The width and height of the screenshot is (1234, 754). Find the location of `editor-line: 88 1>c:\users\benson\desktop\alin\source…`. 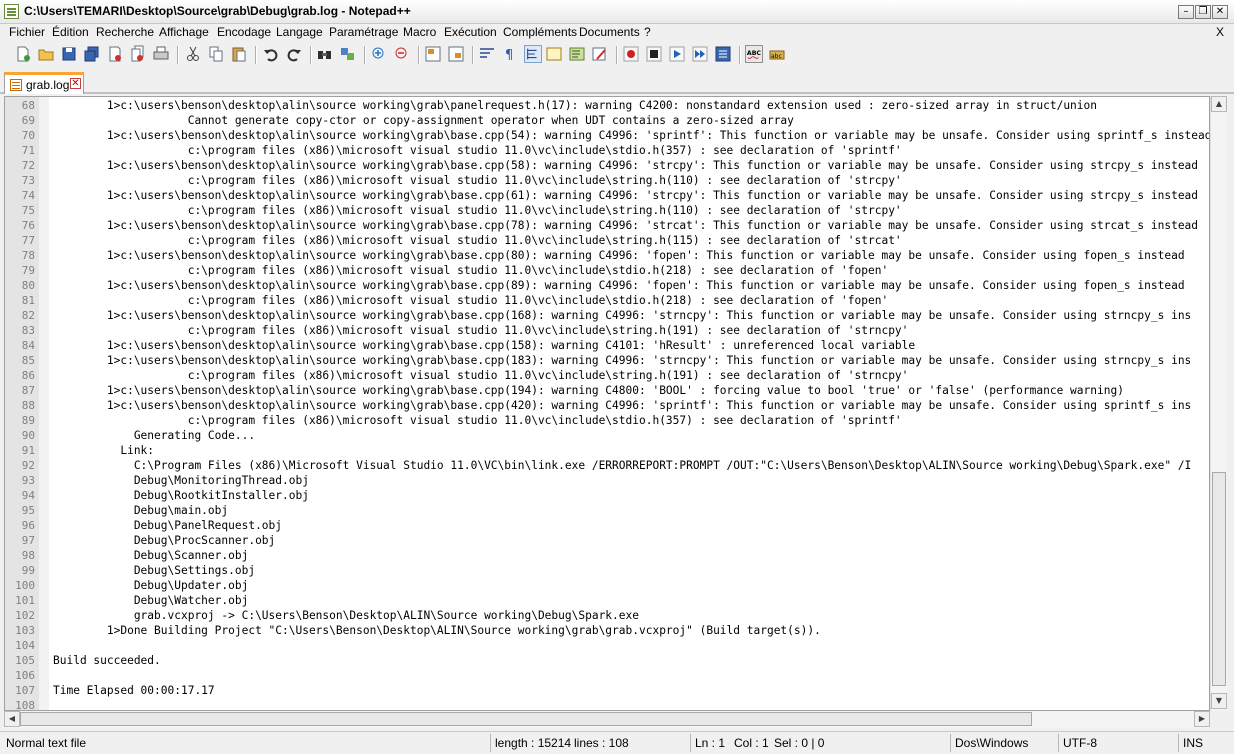

editor-line: 88 1>c:\users\benson\desktop\alin\source… is located at coordinates (607, 405).